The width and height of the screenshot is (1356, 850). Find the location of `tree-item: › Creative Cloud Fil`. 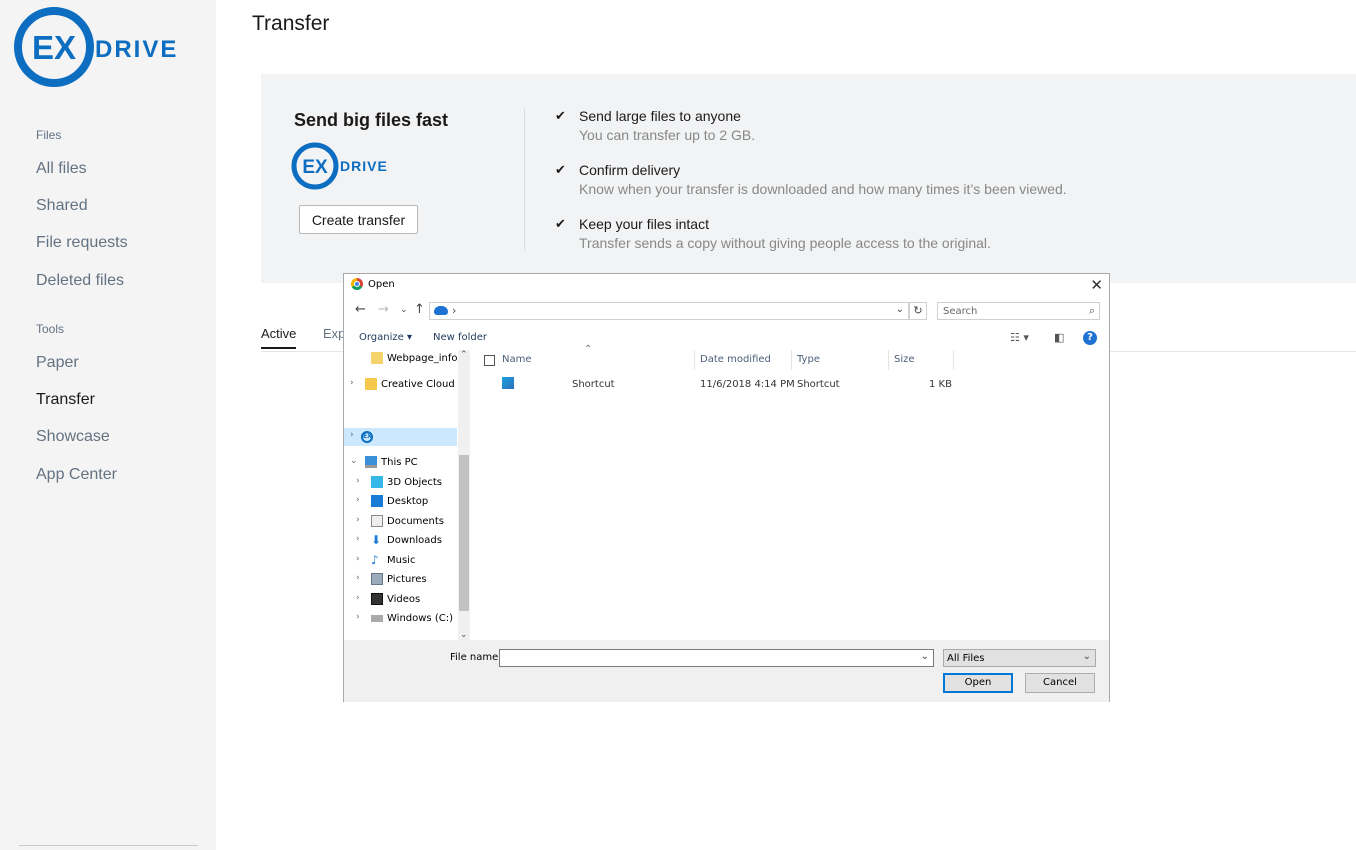

tree-item: › Creative Cloud Fil is located at coordinates (400, 385).